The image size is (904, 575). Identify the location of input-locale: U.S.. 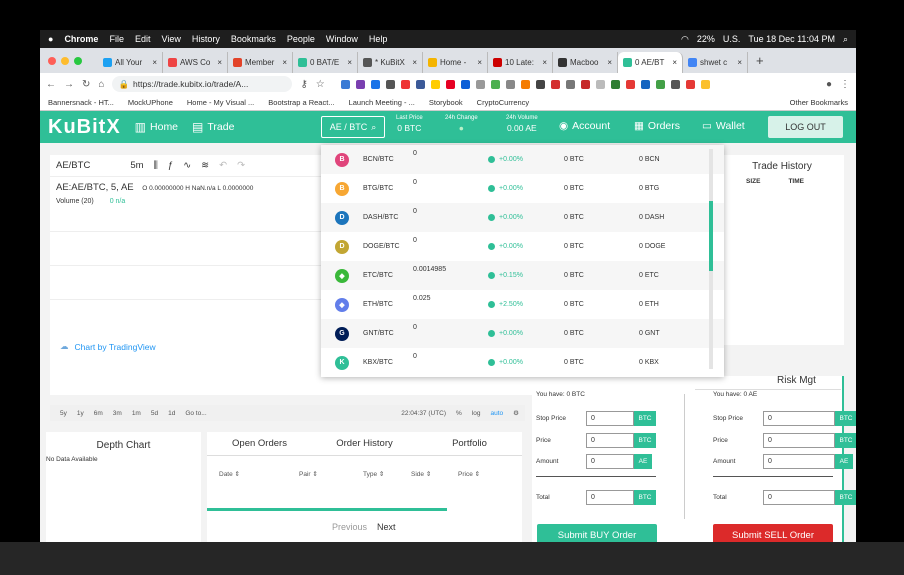
(732, 39).